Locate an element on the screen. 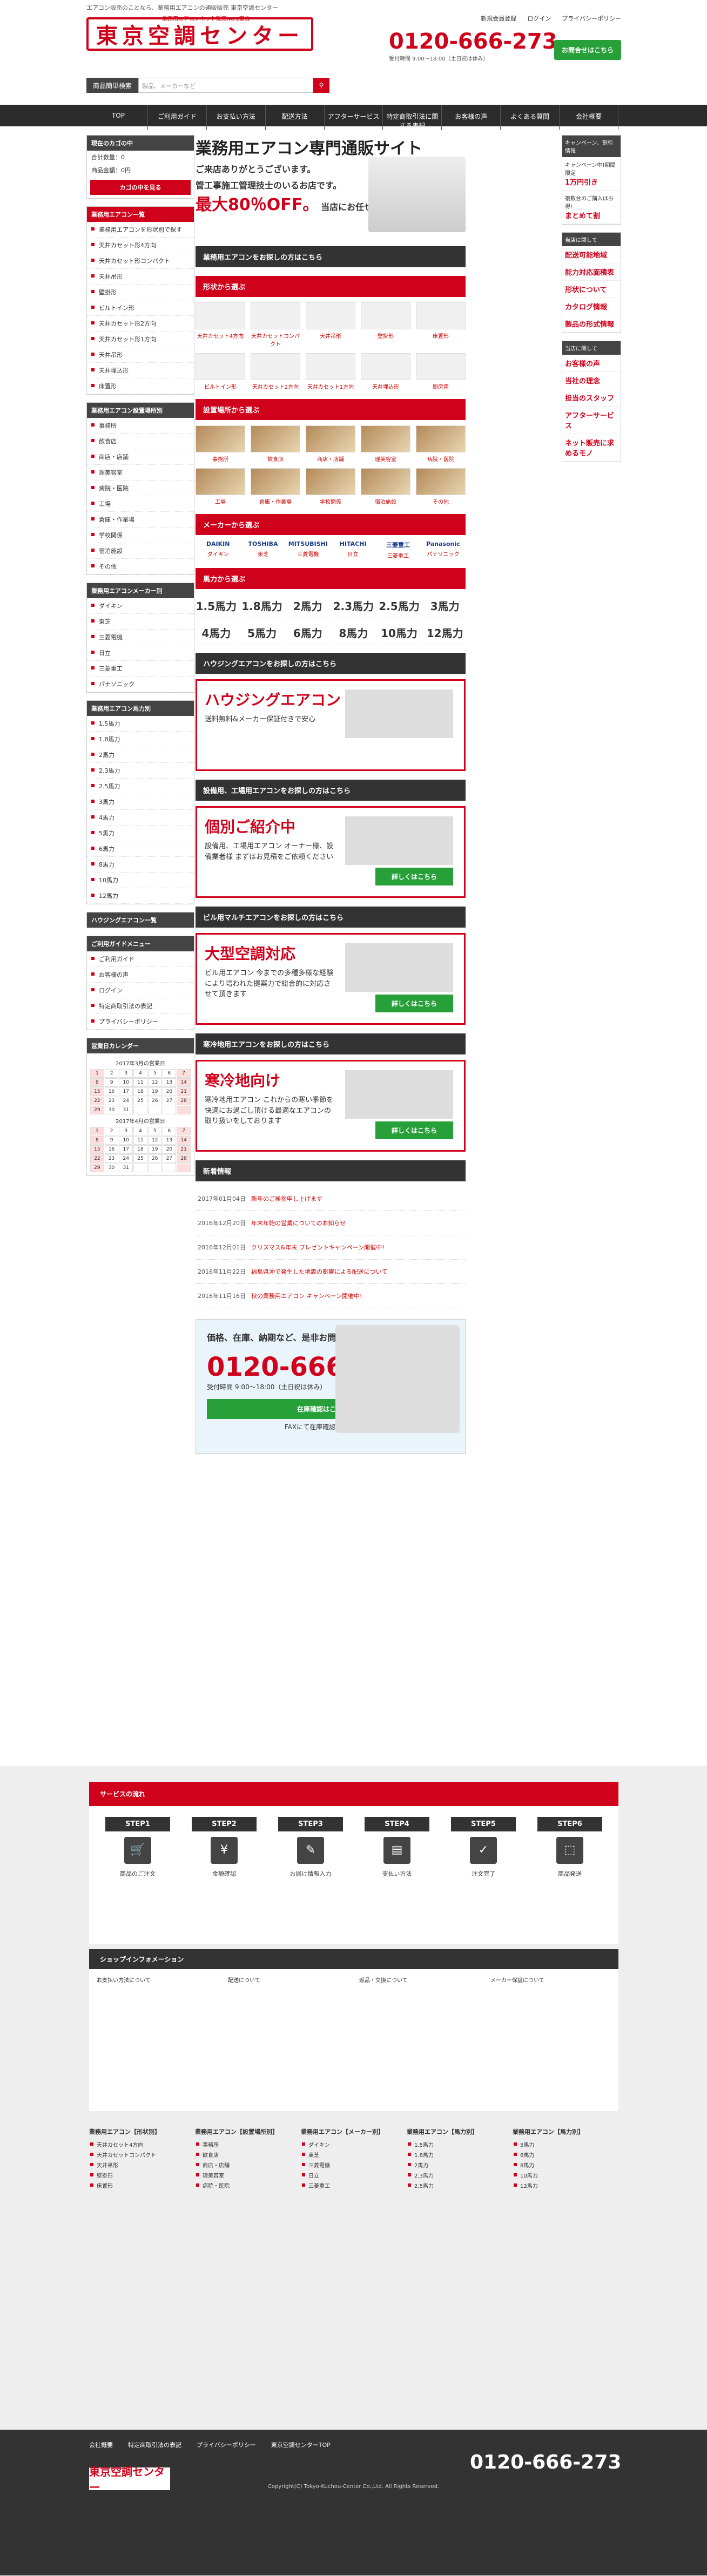 Image resolution: width=707 pixels, height=2576 pixels. sidebar-item: 三菱重工 is located at coordinates (140, 669).